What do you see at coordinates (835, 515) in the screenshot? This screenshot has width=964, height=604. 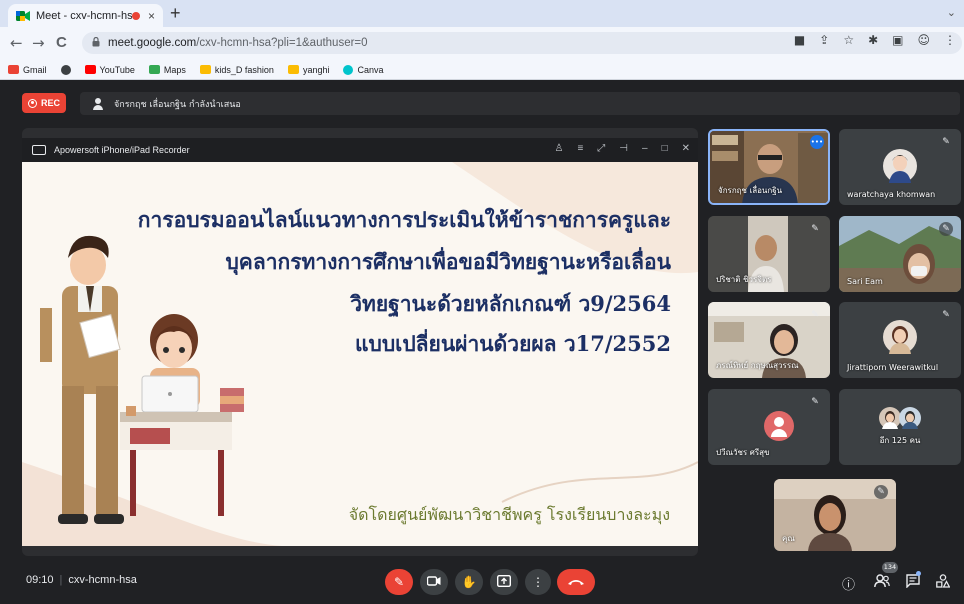 I see `self-view-tile: ✎ คุณ` at bounding box center [835, 515].